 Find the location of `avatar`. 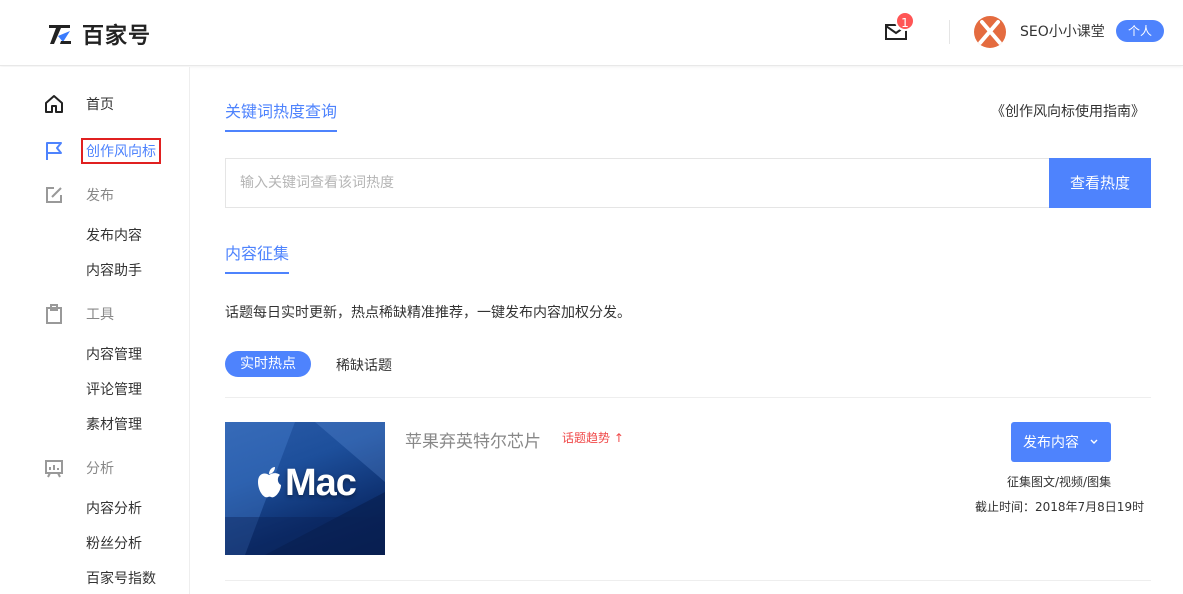

avatar is located at coordinates (990, 32).